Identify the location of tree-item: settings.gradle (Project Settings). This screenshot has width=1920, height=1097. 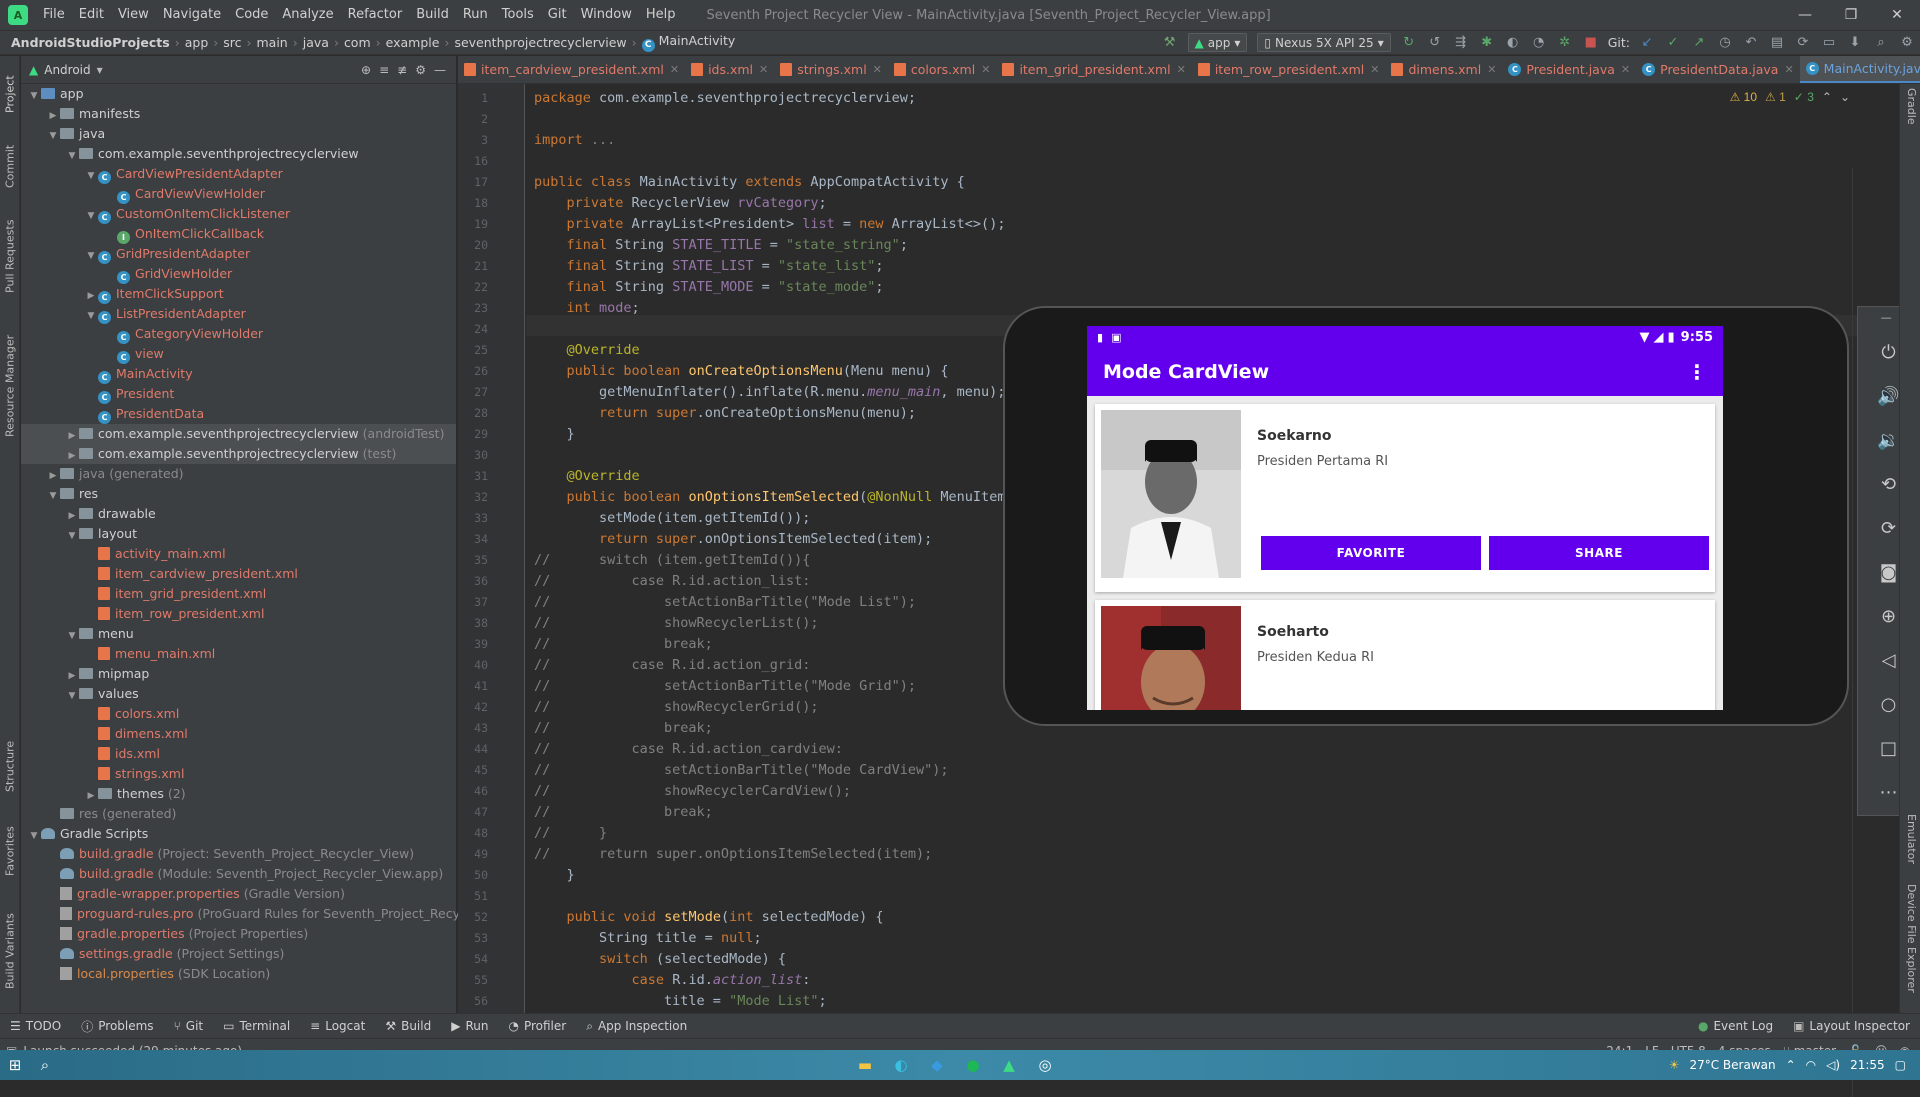
(238, 954).